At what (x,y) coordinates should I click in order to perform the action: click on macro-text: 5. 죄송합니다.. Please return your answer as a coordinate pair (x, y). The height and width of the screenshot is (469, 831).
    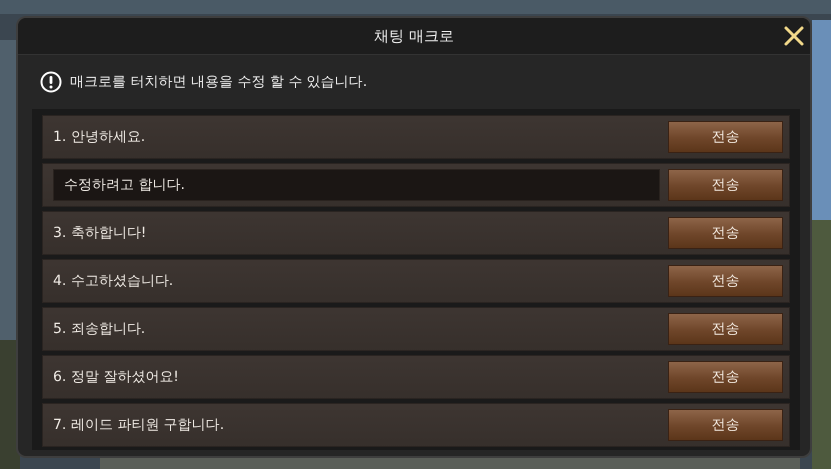
    Looking at the image, I should click on (356, 329).